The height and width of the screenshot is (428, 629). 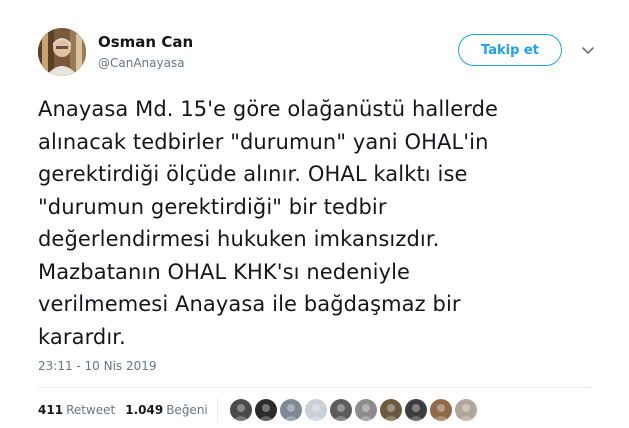 What do you see at coordinates (91, 410) in the screenshot?
I see `retweet-label: Retweet` at bounding box center [91, 410].